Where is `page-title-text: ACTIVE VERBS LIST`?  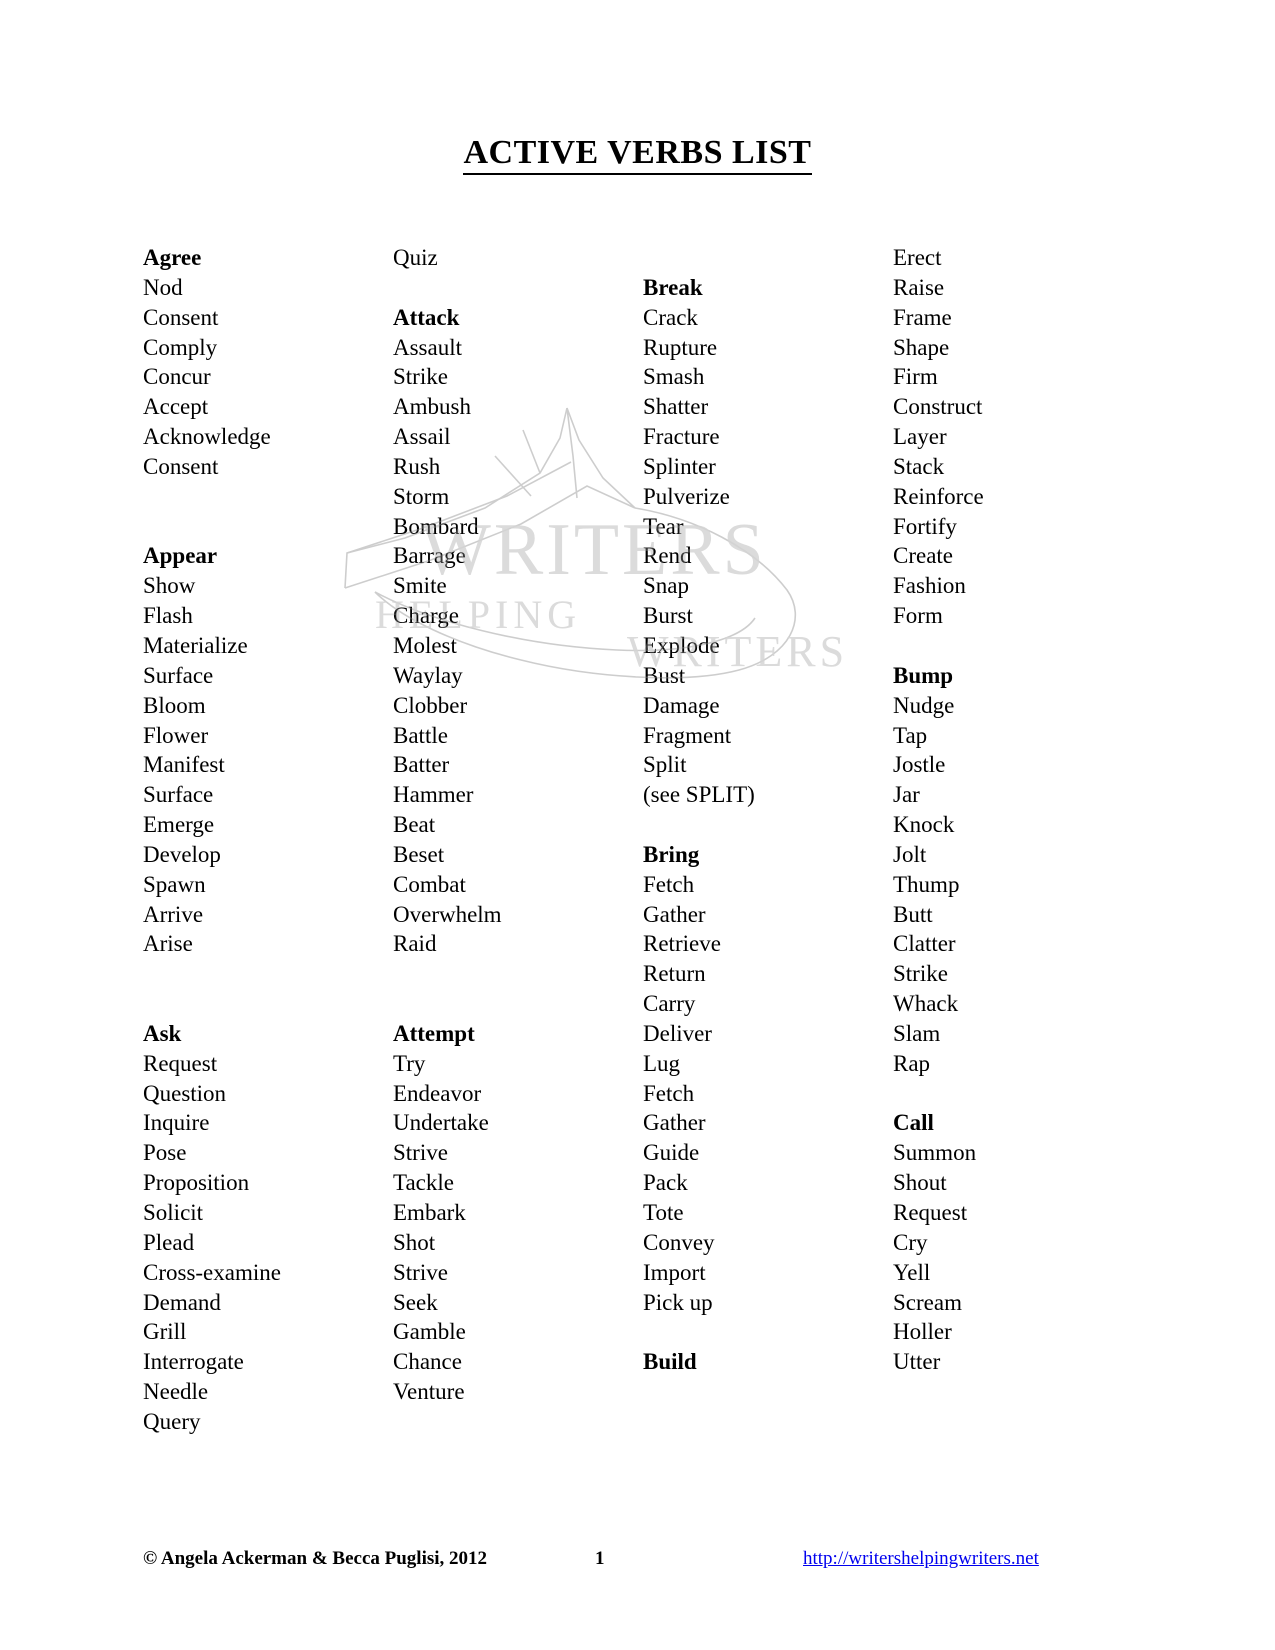
page-title-text: ACTIVE VERBS LIST is located at coordinates (637, 154).